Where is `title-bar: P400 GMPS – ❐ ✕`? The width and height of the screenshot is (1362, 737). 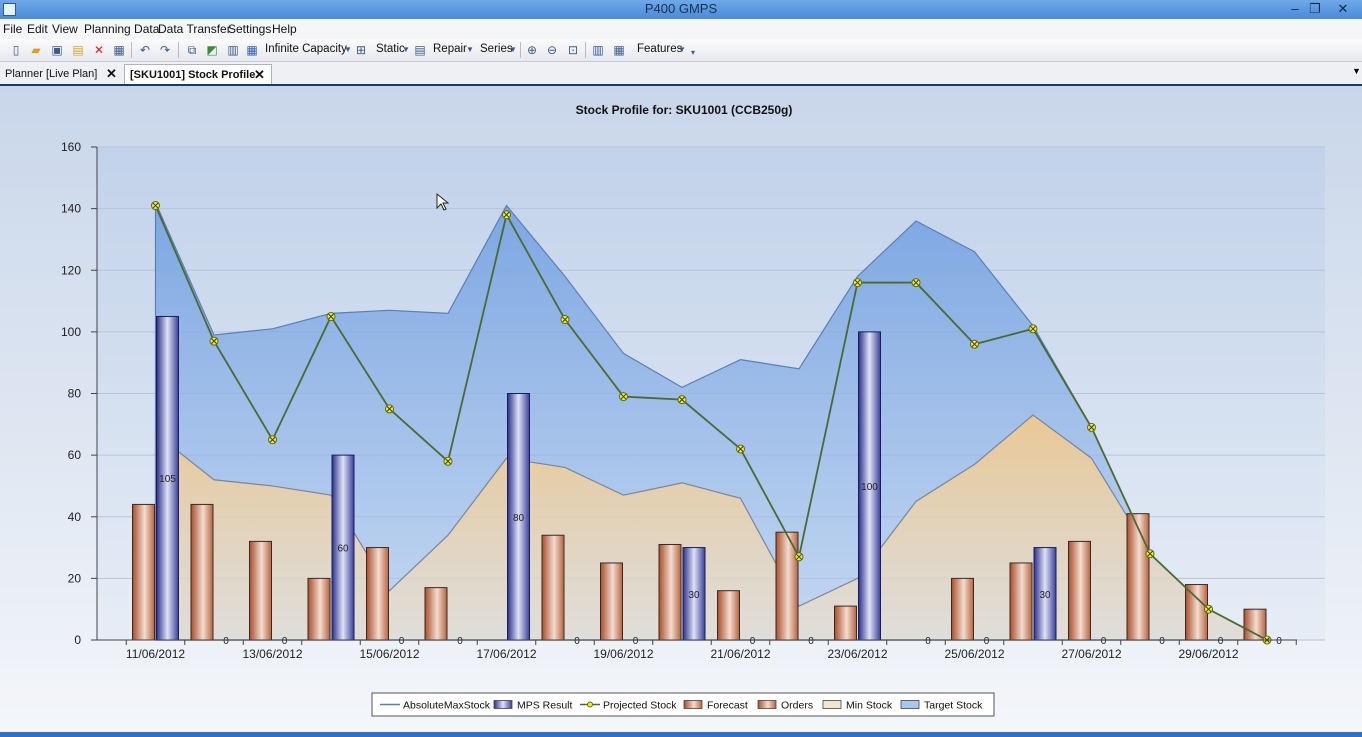 title-bar: P400 GMPS – ❐ ✕ is located at coordinates (681, 9).